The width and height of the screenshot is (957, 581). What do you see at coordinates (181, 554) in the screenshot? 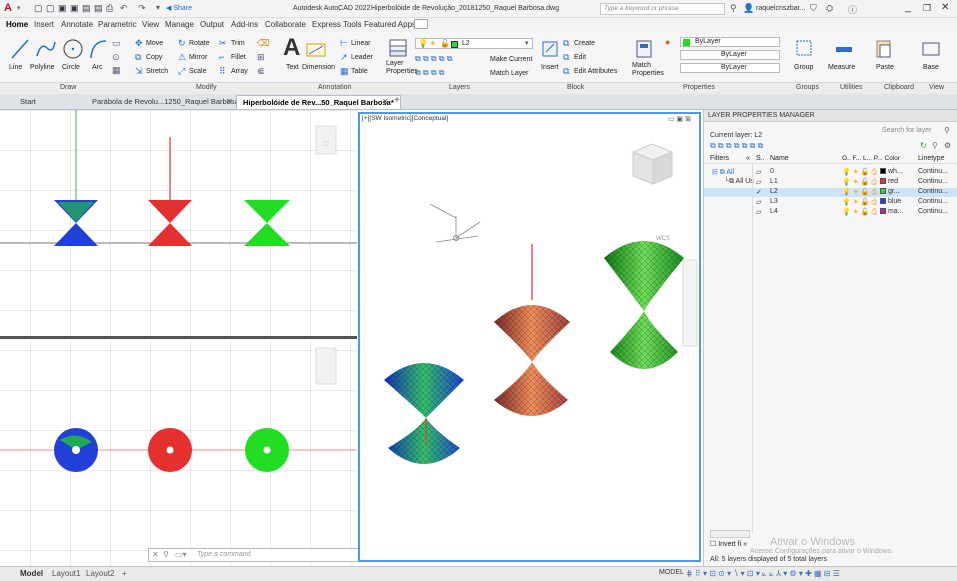
I see `command-prompt-icon: ▭▾` at bounding box center [181, 554].